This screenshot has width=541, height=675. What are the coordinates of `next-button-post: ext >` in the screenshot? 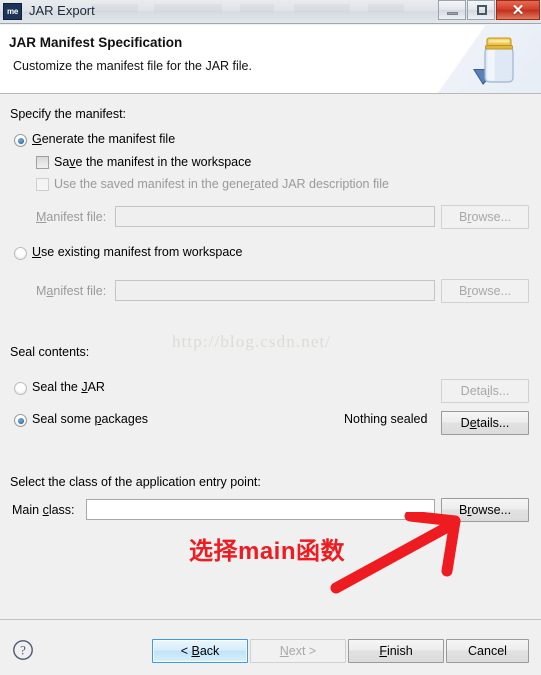 It's located at (302, 651).